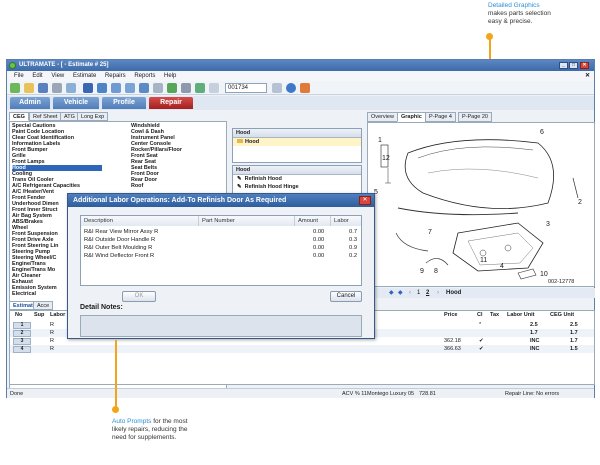 The width and height of the screenshot is (600, 465). I want to click on page-2-link: 2, so click(427, 293).